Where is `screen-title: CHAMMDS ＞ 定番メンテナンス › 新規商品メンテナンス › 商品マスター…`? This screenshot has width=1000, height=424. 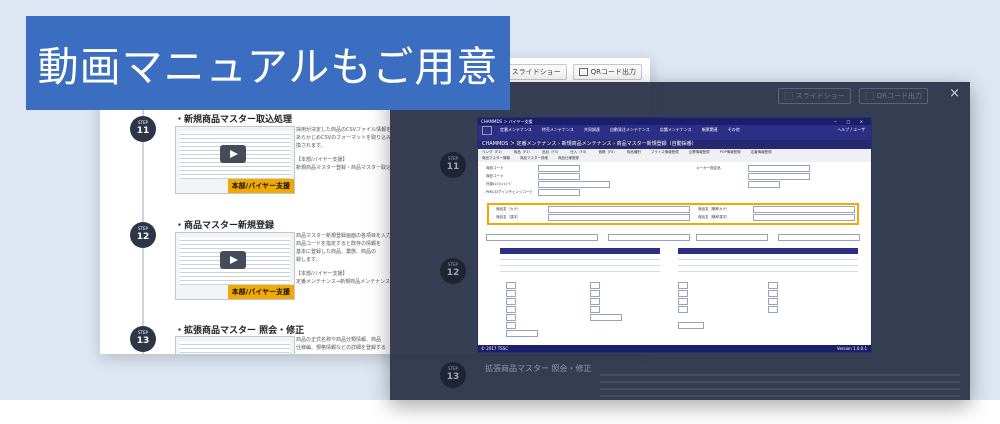 screen-title: CHAMMDS ＞ 定番メンテナンス › 新規商品メンテナンス › 商品マスター… is located at coordinates (674, 144).